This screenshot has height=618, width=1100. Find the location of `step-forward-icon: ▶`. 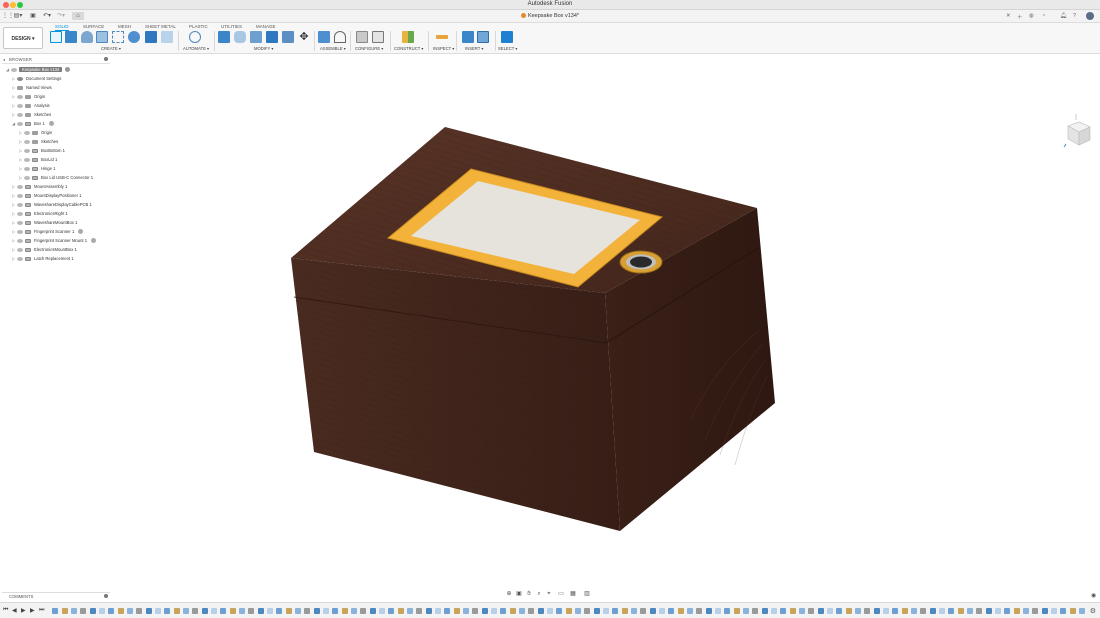

step-forward-icon: ▶ is located at coordinates (32, 610).